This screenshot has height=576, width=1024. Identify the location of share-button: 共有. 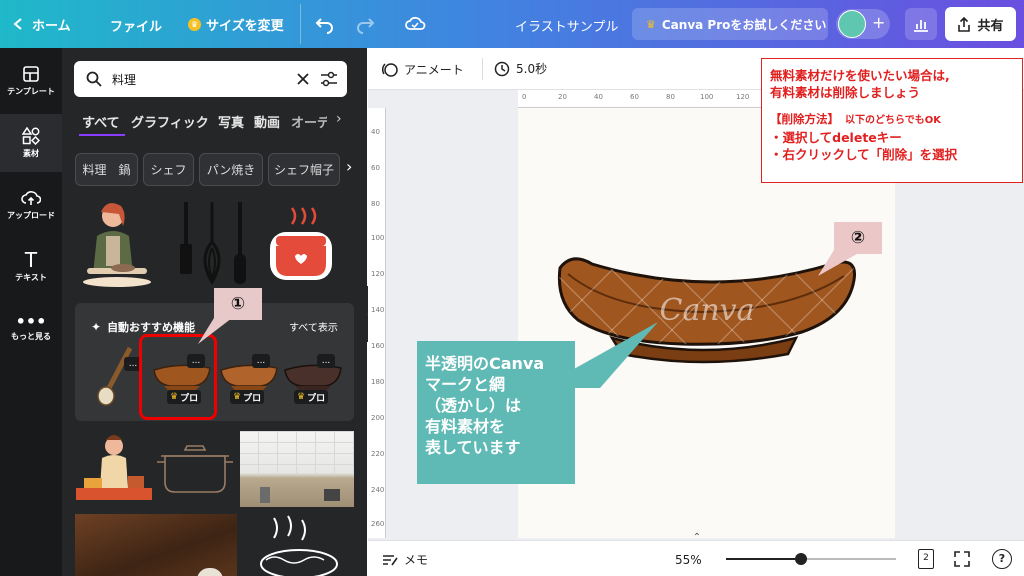
(980, 24).